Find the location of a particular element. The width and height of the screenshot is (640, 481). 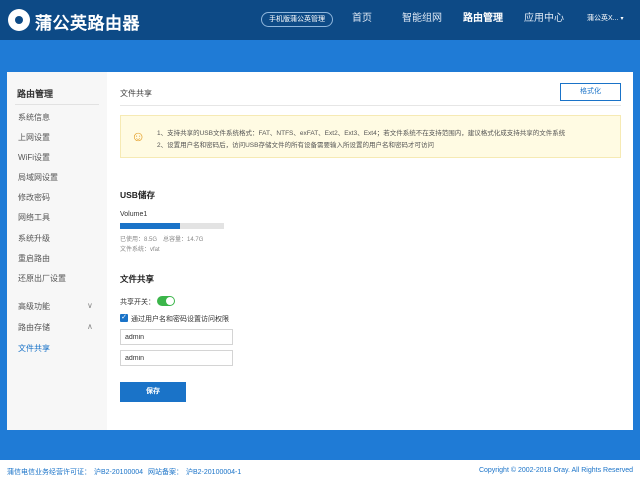

sidebar-group-storage: 路由存储 is located at coordinates (34, 327).